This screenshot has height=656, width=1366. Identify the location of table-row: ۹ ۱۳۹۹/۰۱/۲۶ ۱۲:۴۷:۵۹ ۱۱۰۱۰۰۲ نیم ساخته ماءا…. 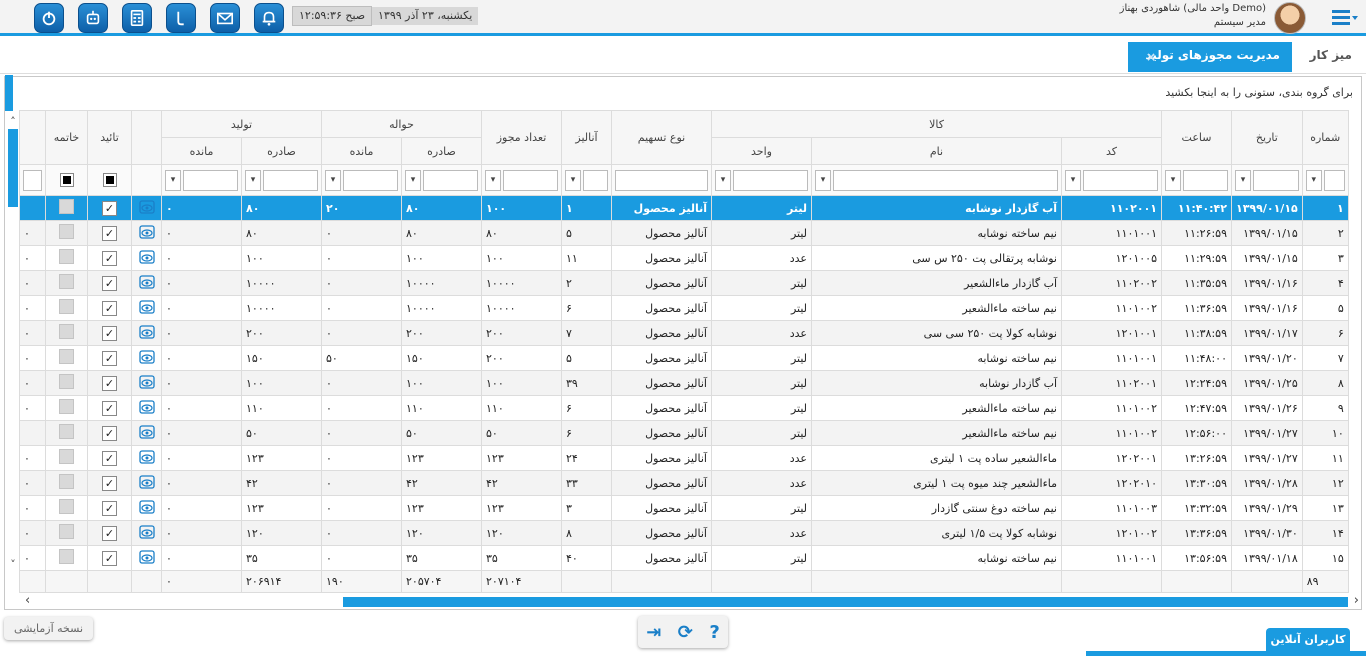
(684, 408).